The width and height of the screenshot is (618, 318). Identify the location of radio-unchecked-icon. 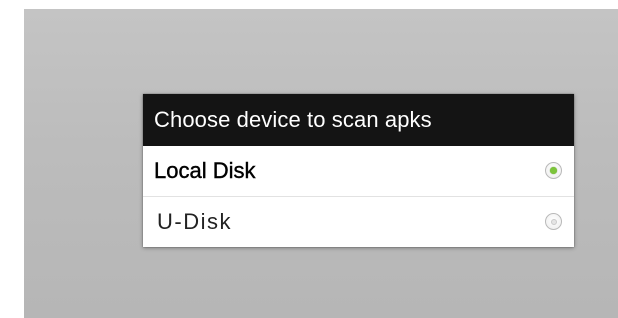
(553, 221).